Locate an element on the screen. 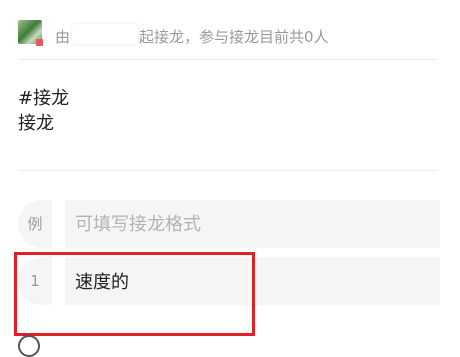  redacted-host-name is located at coordinates (105, 34).